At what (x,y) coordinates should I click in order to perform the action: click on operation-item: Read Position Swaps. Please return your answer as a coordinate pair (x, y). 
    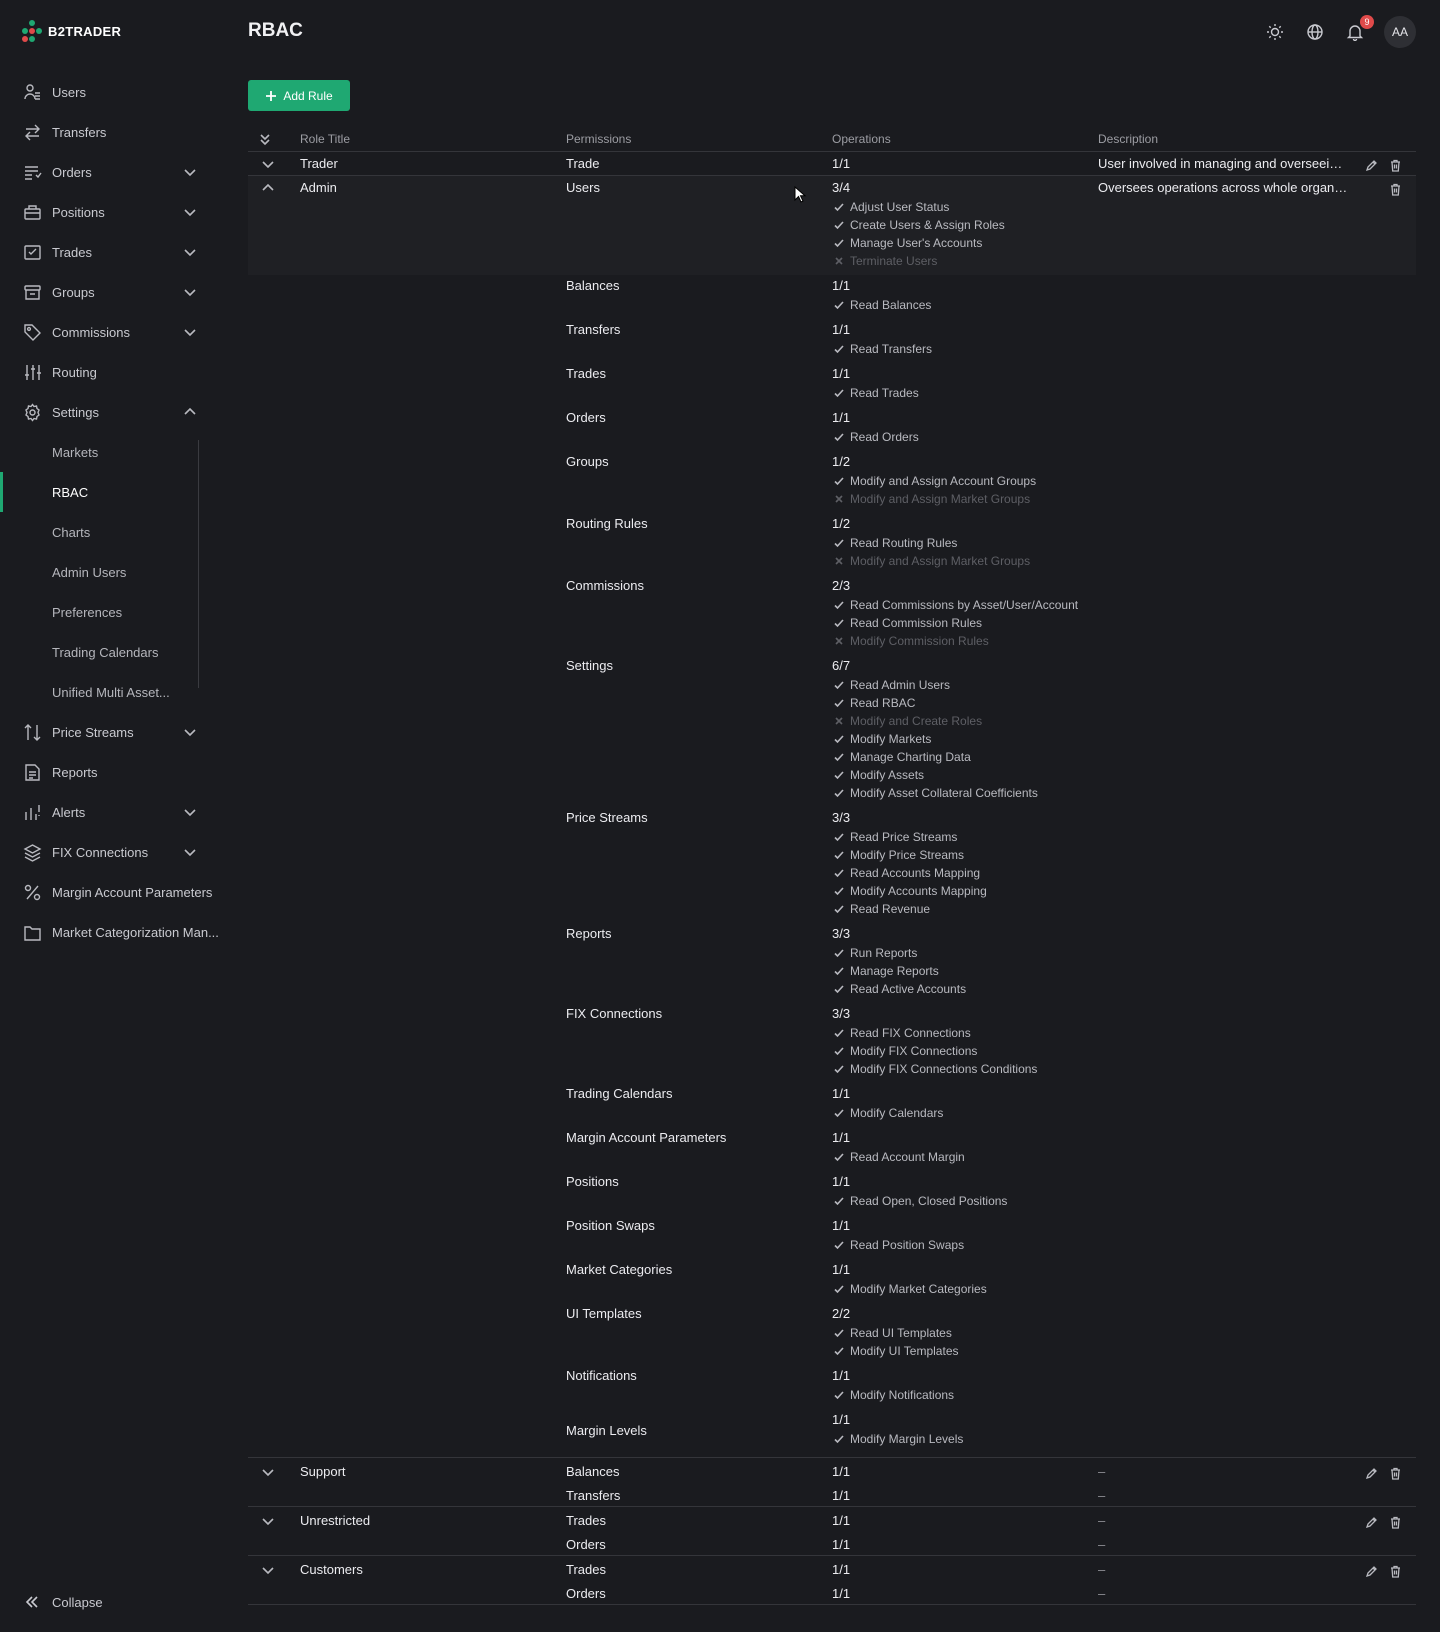
    Looking at the image, I should click on (958, 1245).